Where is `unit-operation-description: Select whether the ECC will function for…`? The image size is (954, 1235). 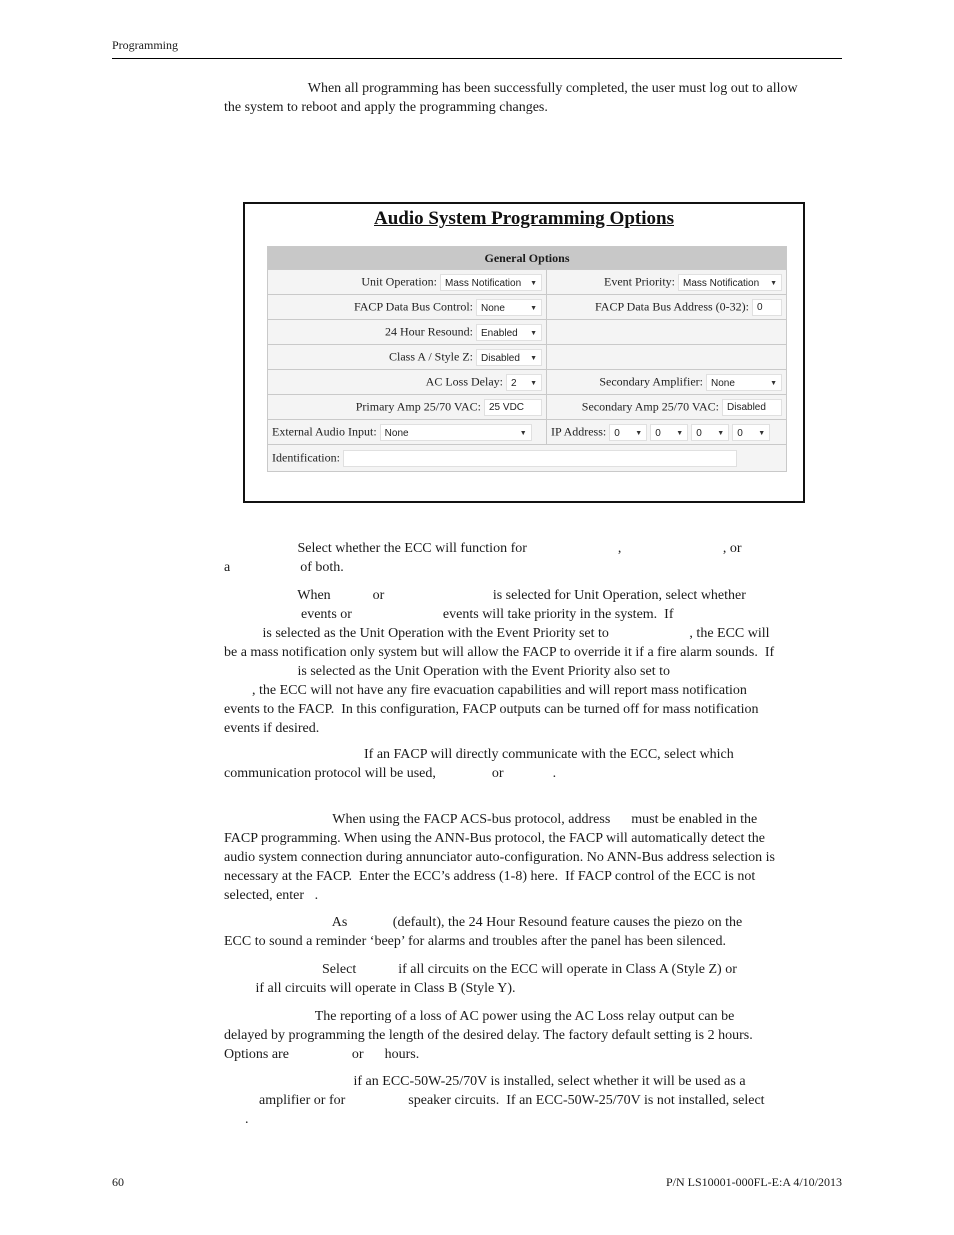
unit-operation-description: Select whether the ECC will function for… is located at coordinates (532, 558).